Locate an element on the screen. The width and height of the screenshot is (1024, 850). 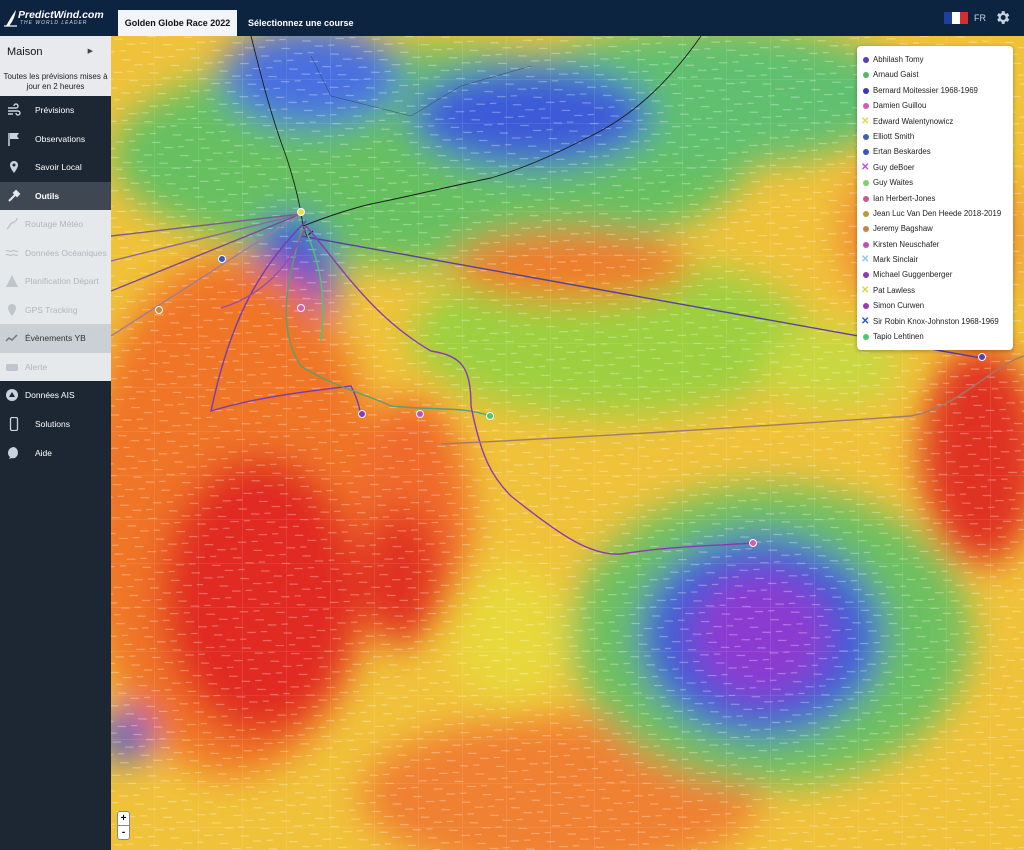
legend-label: Damien Guillou is located at coordinates (900, 106).